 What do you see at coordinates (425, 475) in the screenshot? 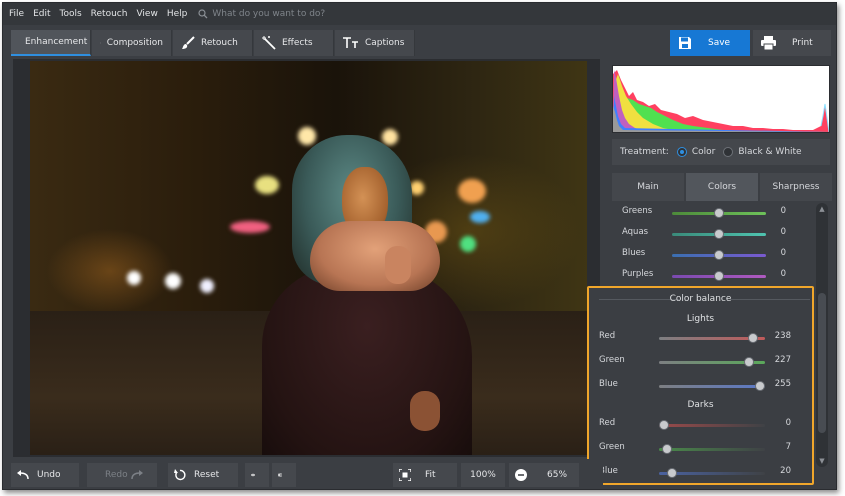
I see `fit-button: Fit` at bounding box center [425, 475].